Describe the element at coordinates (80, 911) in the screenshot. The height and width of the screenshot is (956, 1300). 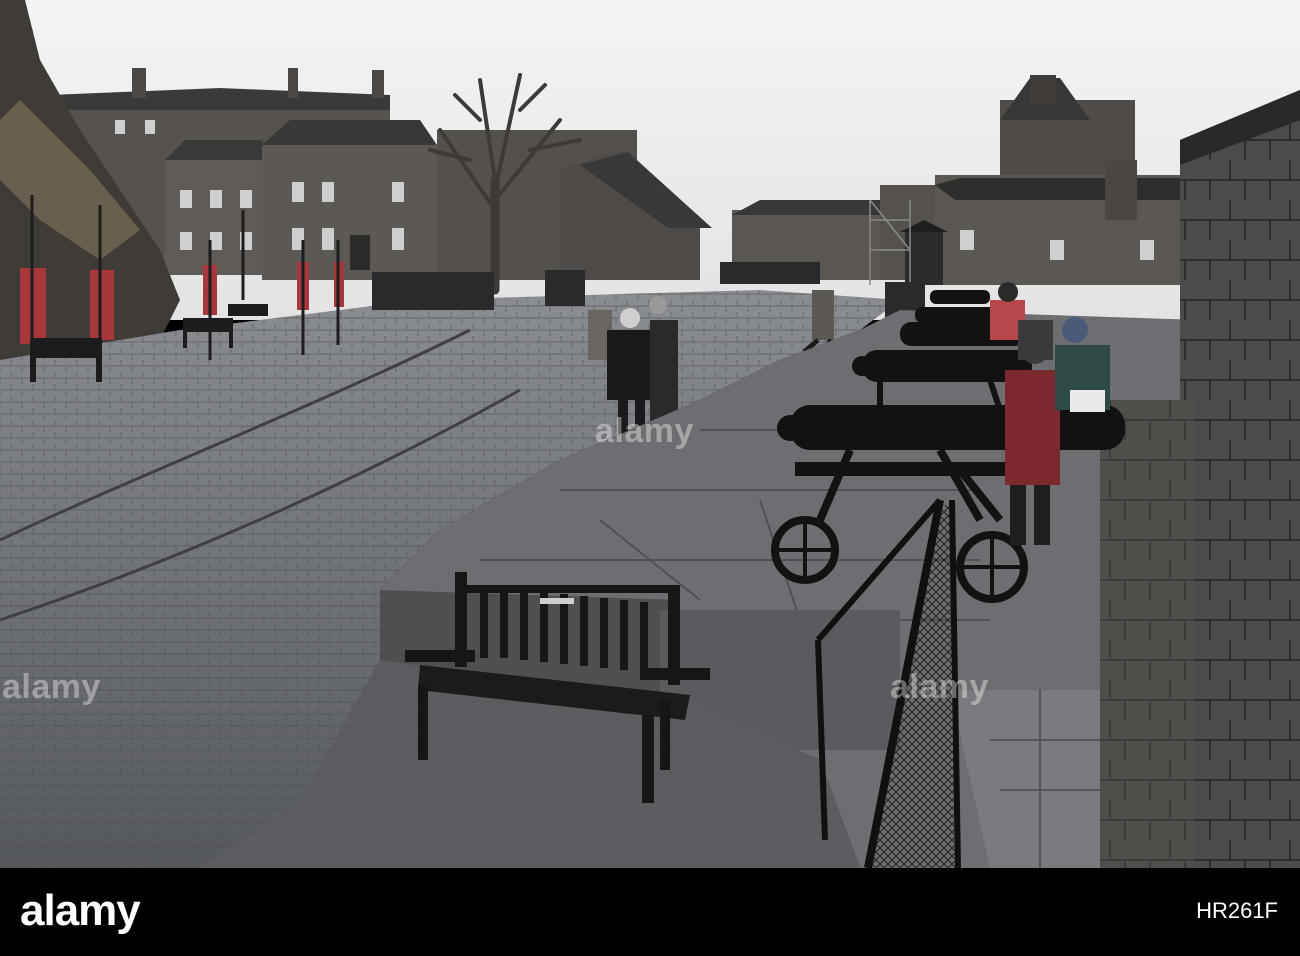
I see `alamy-logo: alamy` at that location.